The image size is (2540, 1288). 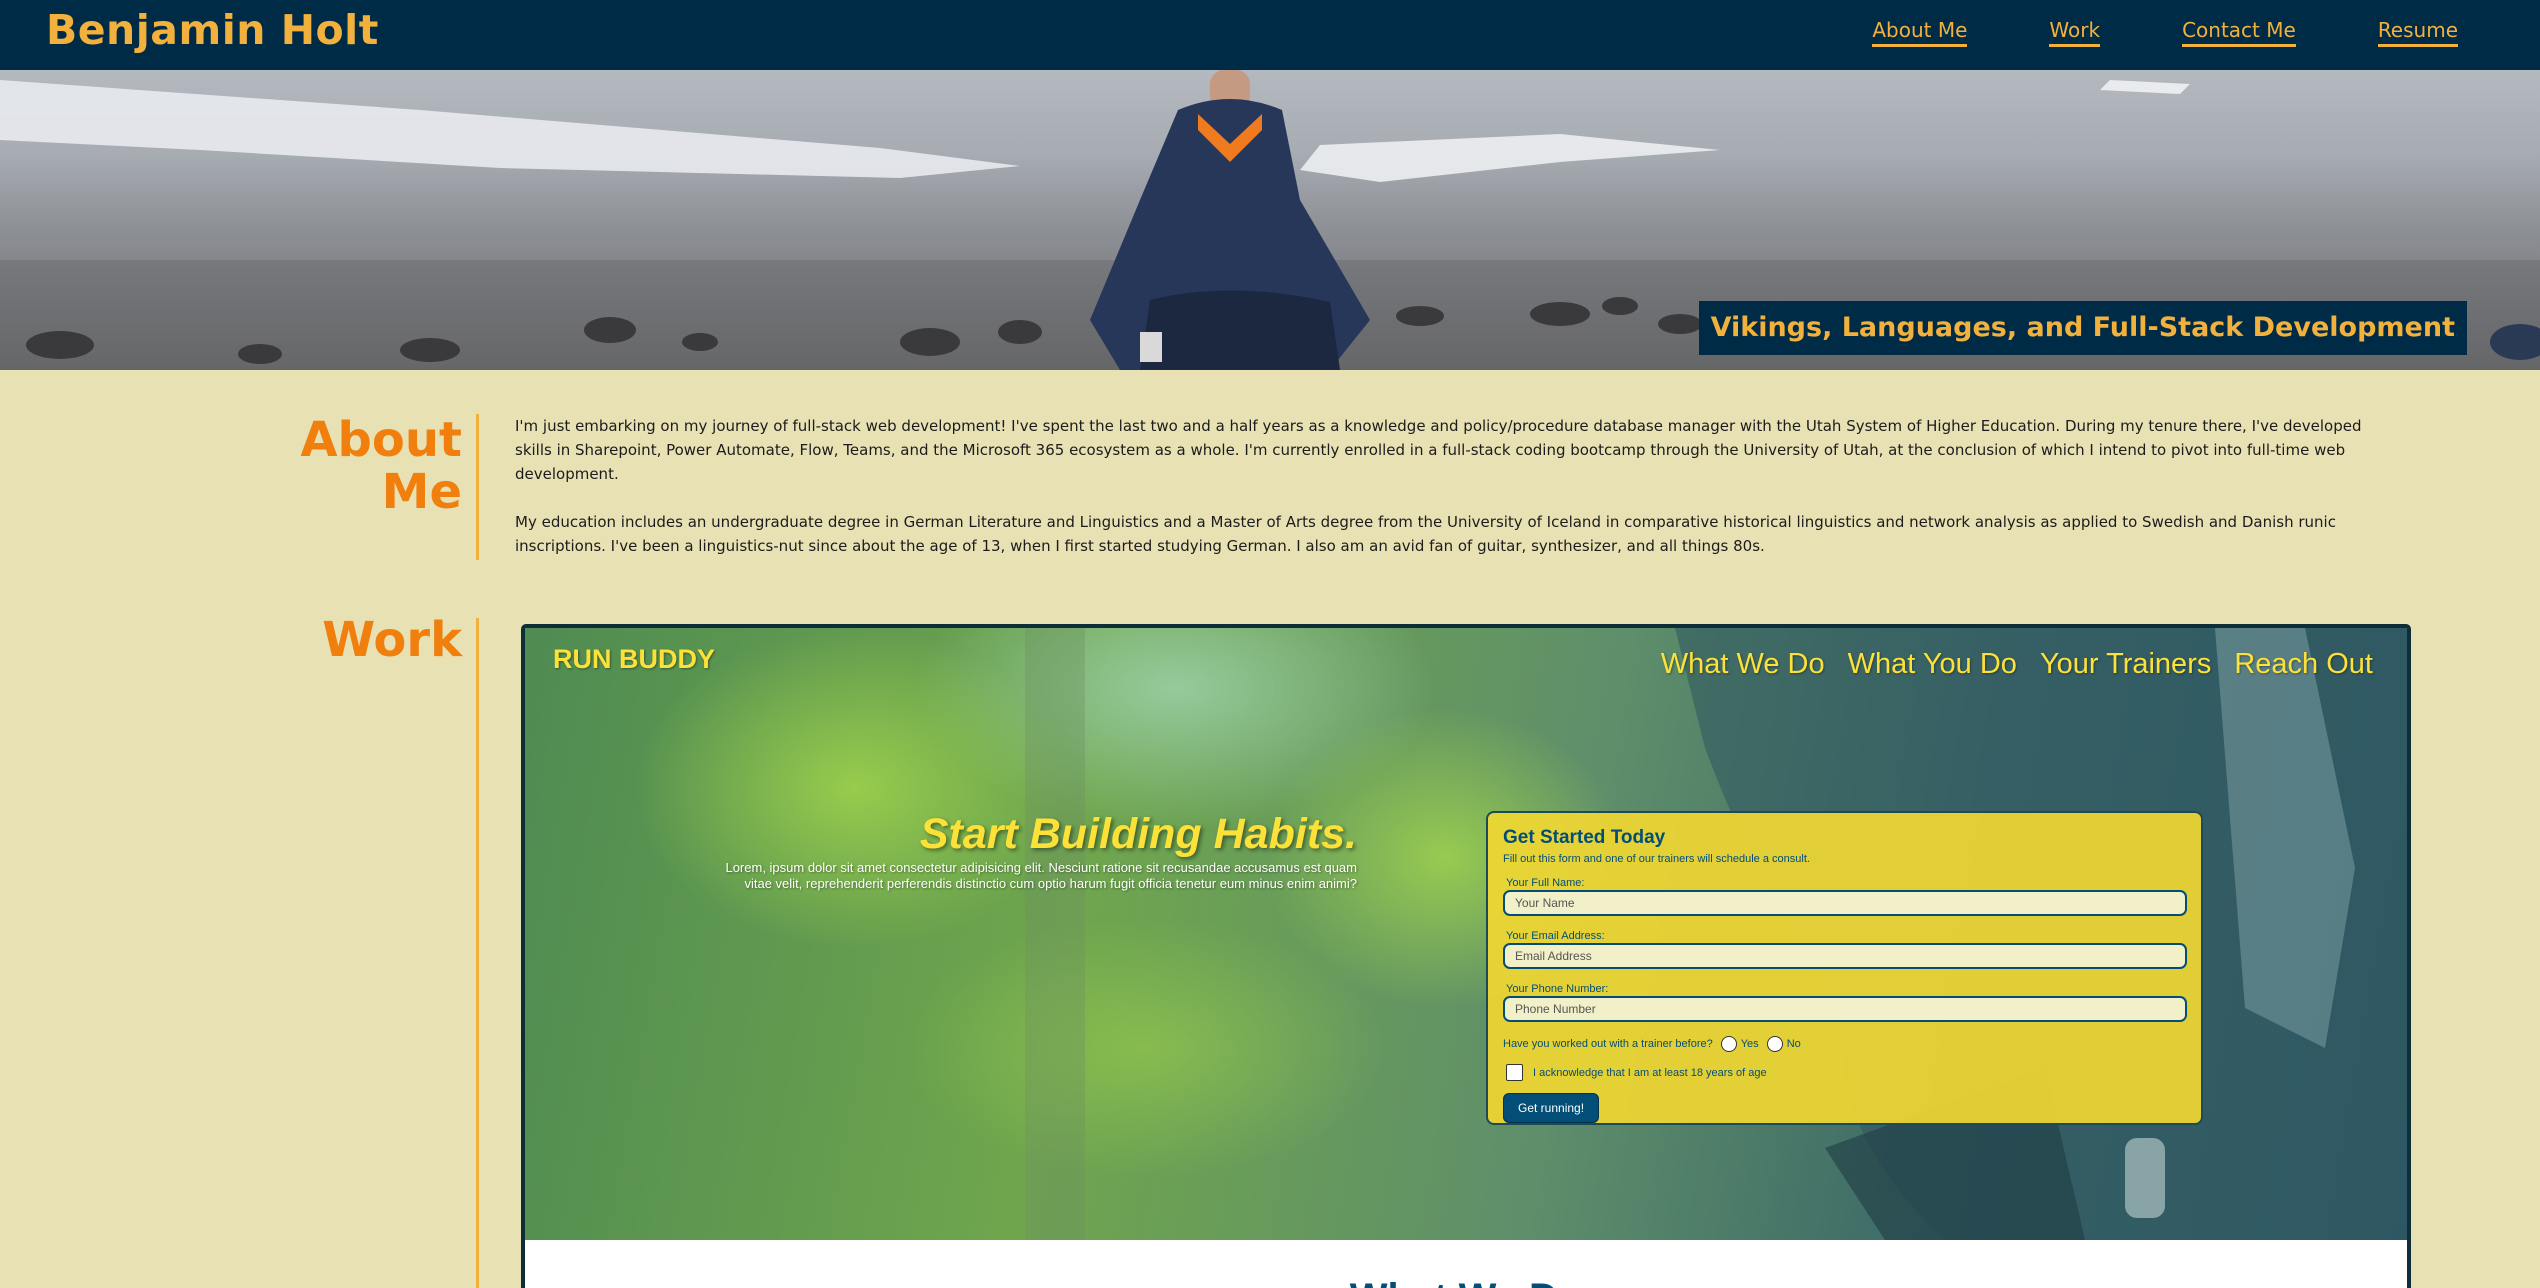 What do you see at coordinates (1557, 989) in the screenshot?
I see `phone-label: Your Phone Number:` at bounding box center [1557, 989].